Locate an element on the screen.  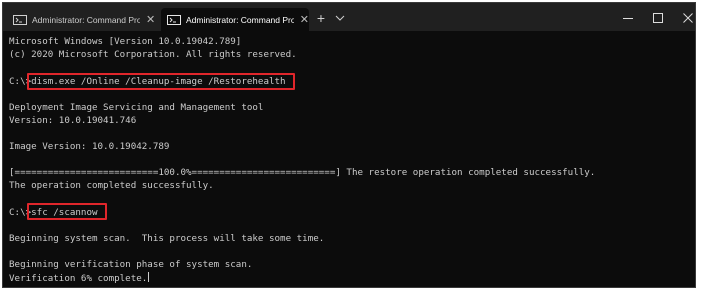
maximize-icon is located at coordinates (658, 18).